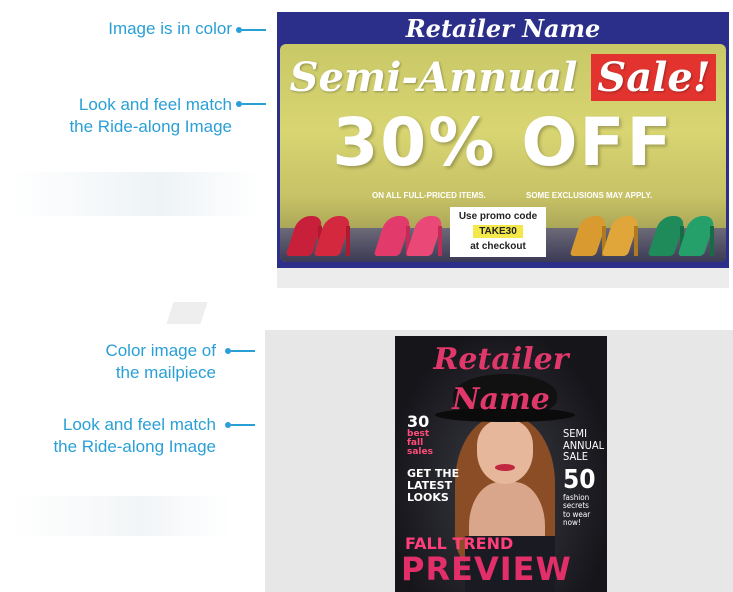 The image size is (733, 592). What do you see at coordinates (501, 379) in the screenshot?
I see `magazine-retailer-name: Retailer Name` at bounding box center [501, 379].